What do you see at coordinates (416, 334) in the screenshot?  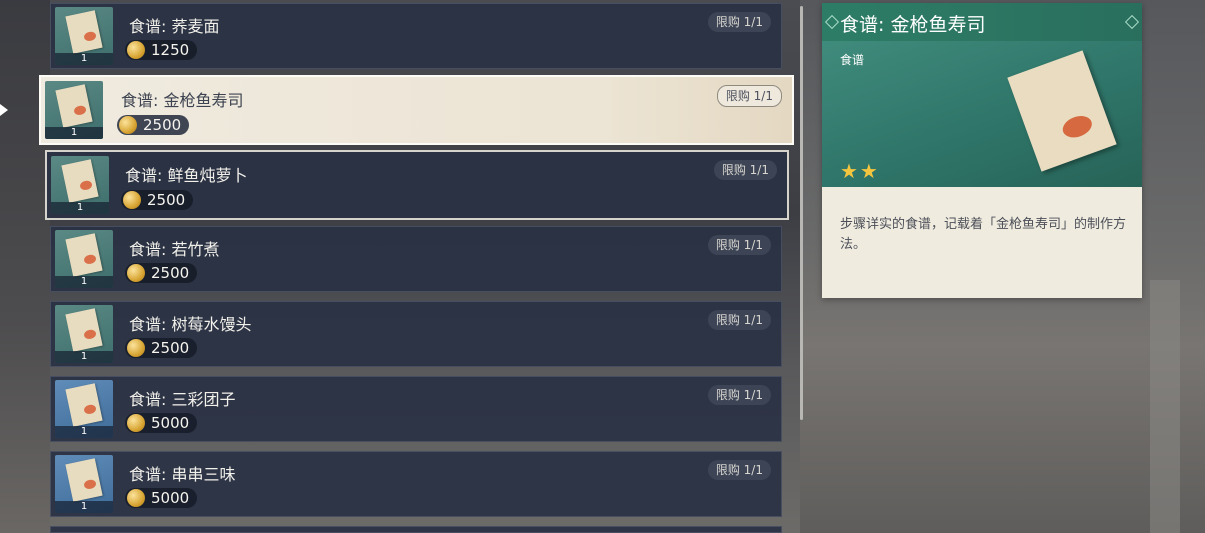 I see `shop-item-raspberry-mochi: 1 食谱: 树莓水馒头 2500 限购 1/1` at bounding box center [416, 334].